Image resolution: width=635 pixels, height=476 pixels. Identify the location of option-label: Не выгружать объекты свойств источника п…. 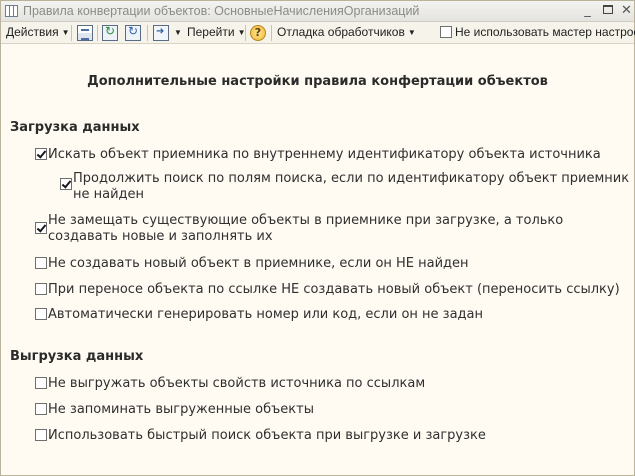
(237, 383).